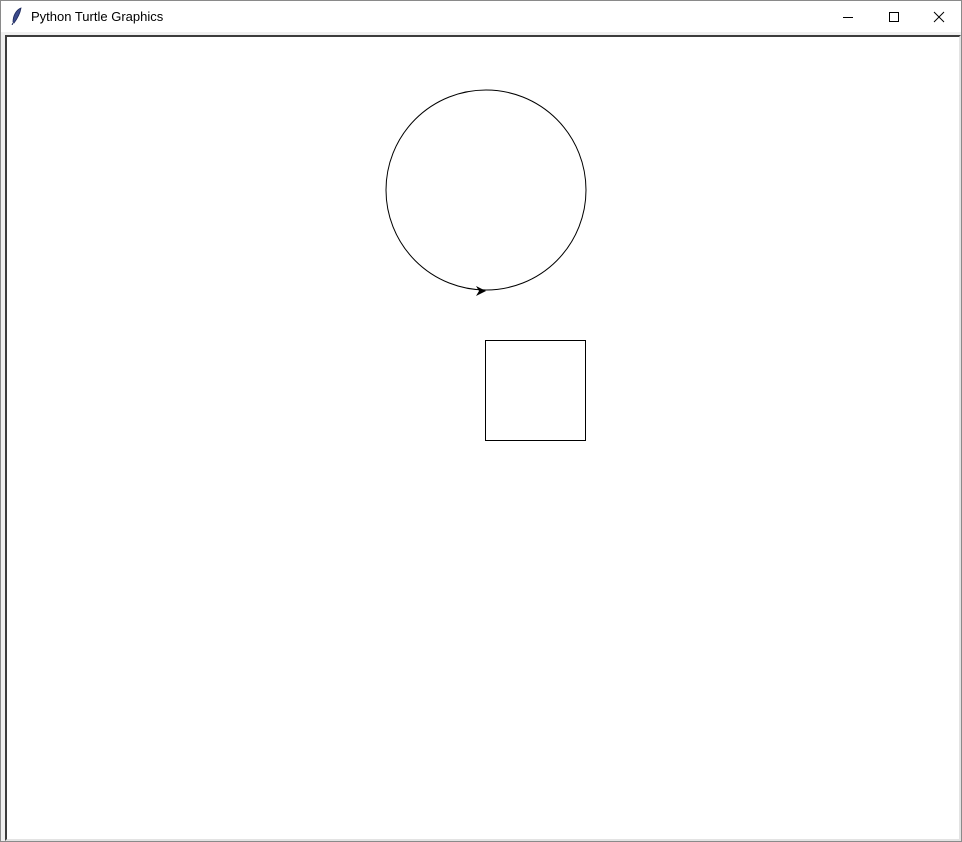  I want to click on title-bar: Python Turtle Graphics, so click(481, 16).